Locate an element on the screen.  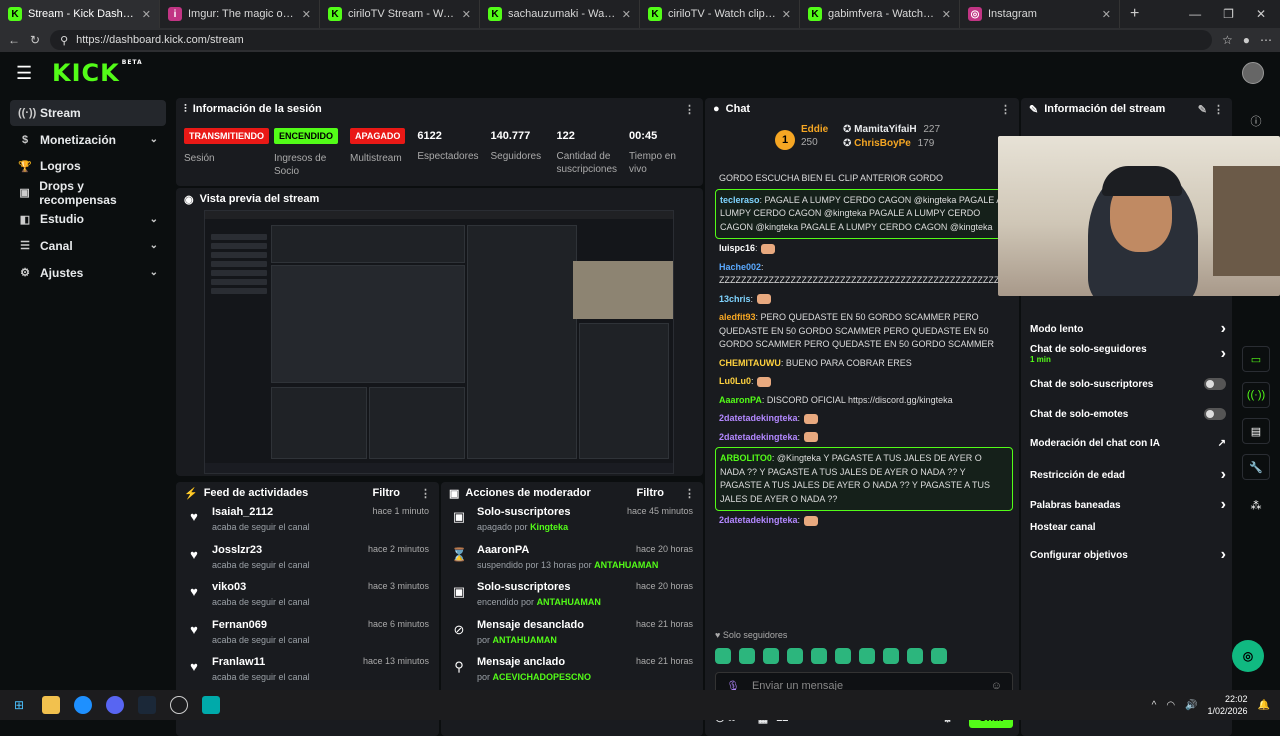
sidebar-item-monetizaci-n: $ Monetización ⌄ is located at coordinates (88, 140).